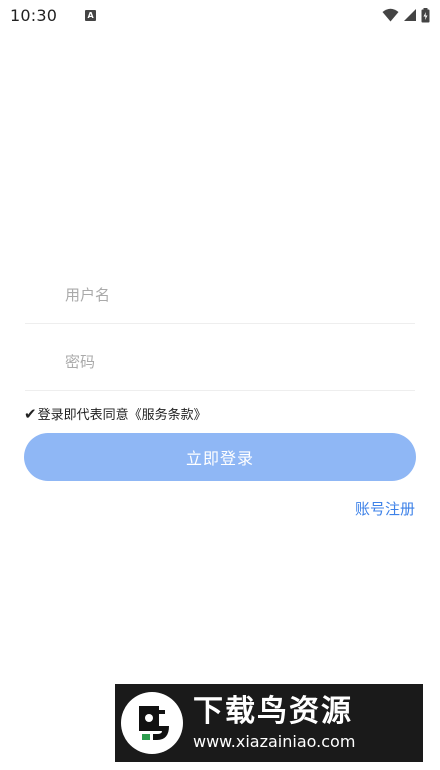 Image resolution: width=440 pixels, height=770 pixels. I want to click on watermark-banner: 下载鸟资源 www.xiazainiao.com, so click(269, 723).